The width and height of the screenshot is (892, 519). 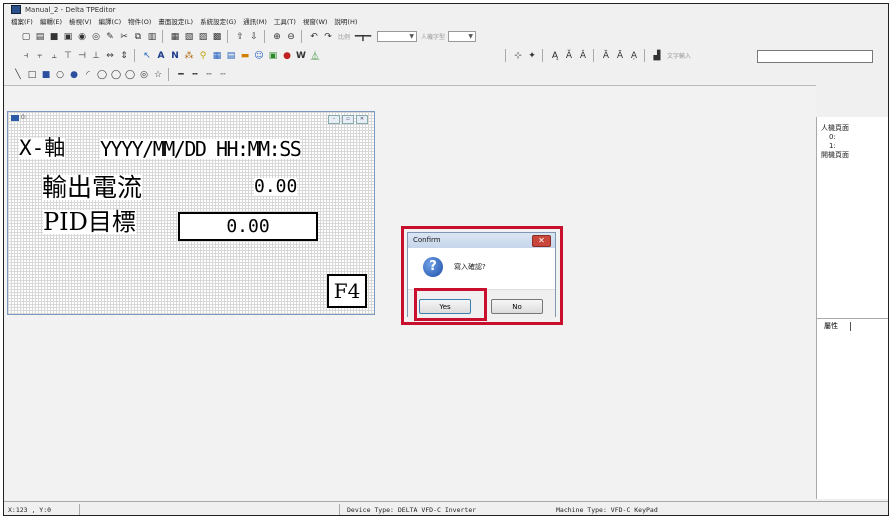 I want to click on arc-icon: ◜, so click(x=88, y=75).